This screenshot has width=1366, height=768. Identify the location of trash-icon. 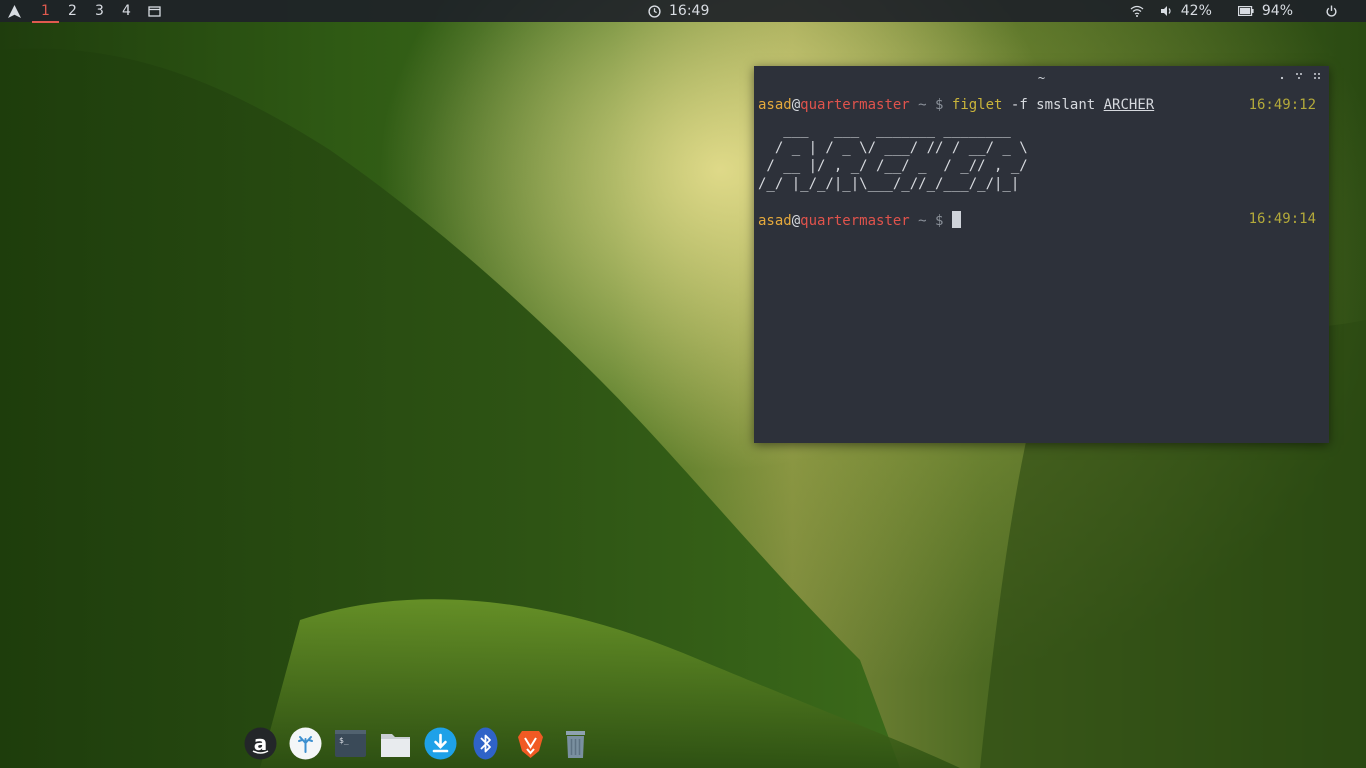
(575, 743).